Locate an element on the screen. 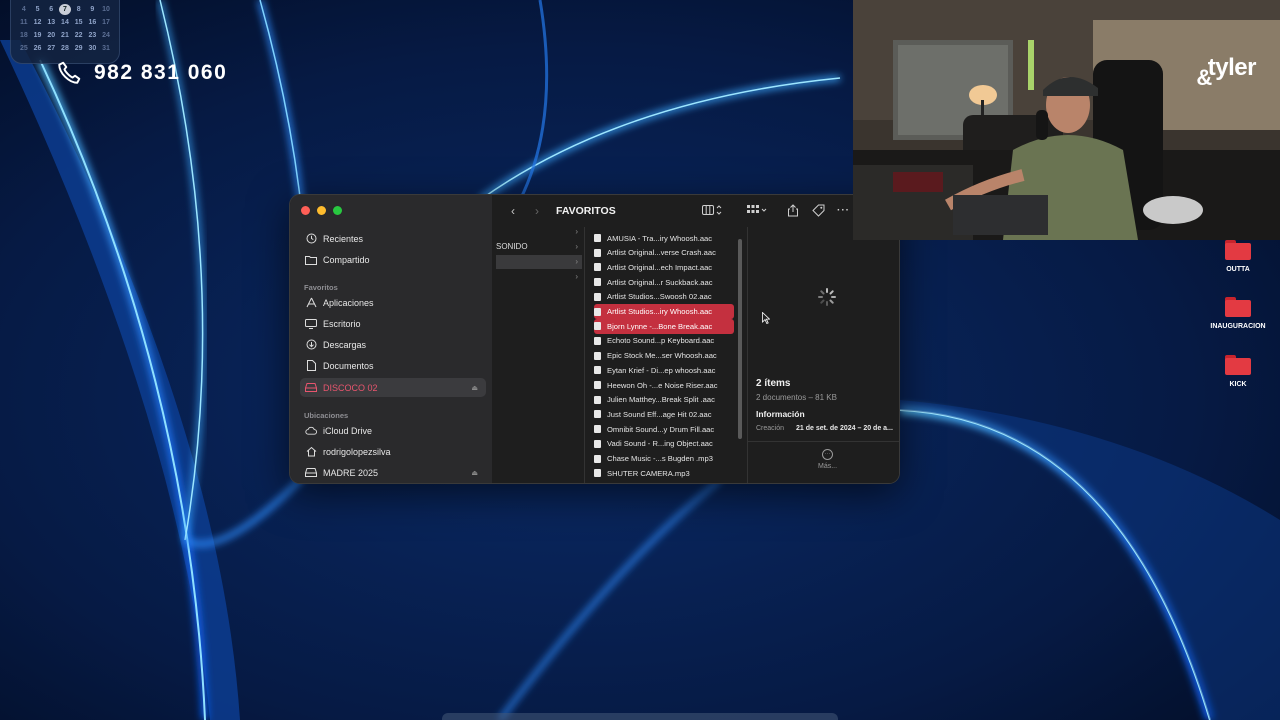  parent-folder-column: › SONIDO › › › is located at coordinates (538, 355).